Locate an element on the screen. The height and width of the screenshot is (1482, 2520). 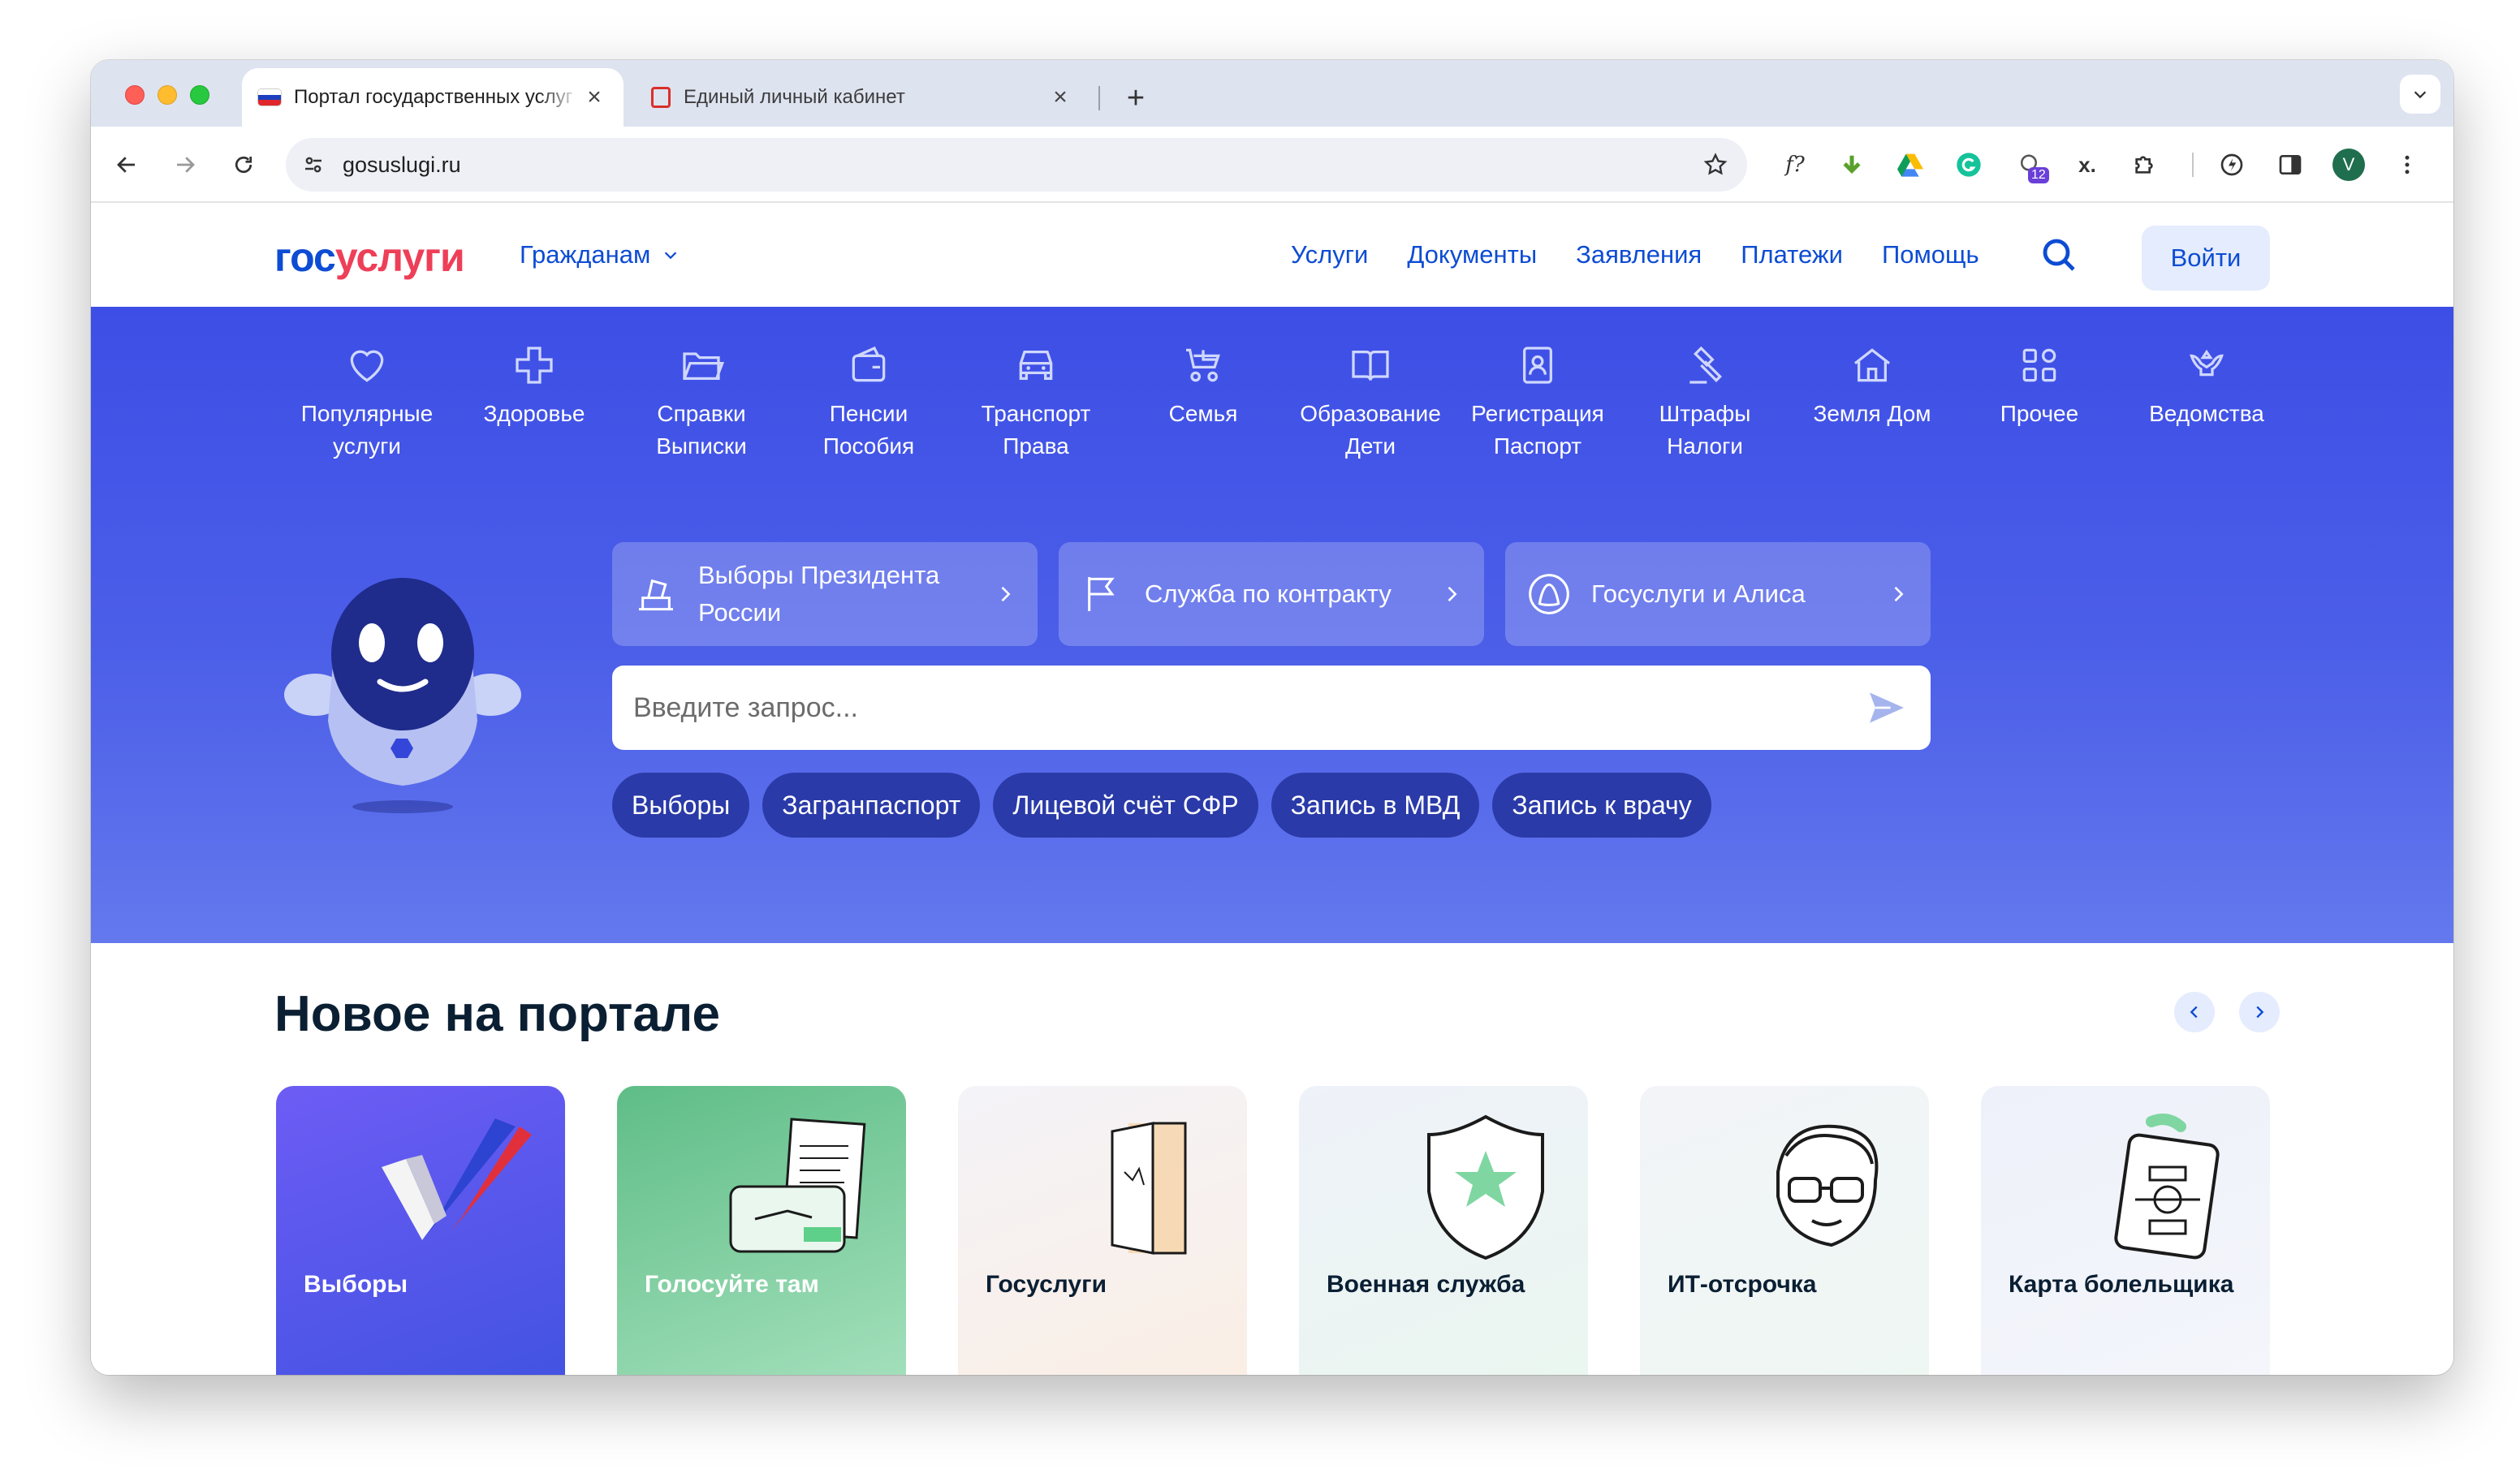
robot-mascot is located at coordinates (403, 695).